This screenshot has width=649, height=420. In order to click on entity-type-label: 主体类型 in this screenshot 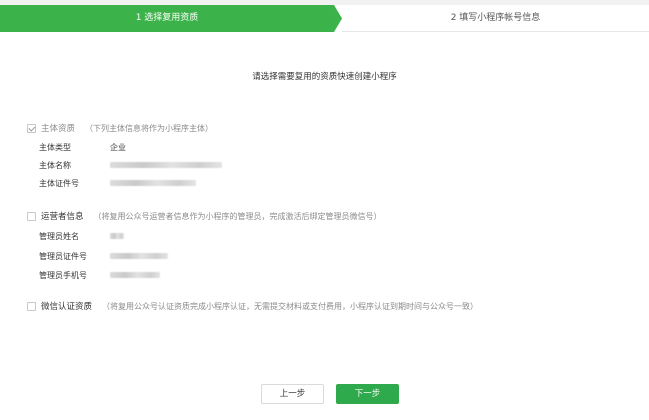, I will do `click(55, 147)`.